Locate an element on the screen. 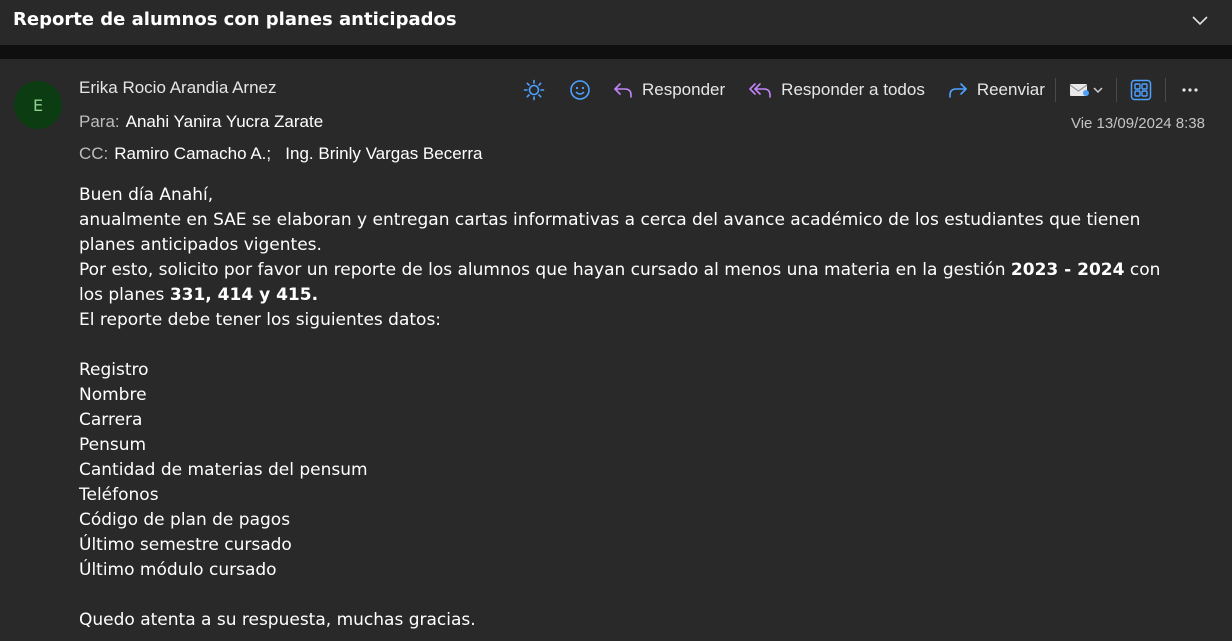 The height and width of the screenshot is (641, 1232). forward-button: Reenviar is located at coordinates (996, 90).